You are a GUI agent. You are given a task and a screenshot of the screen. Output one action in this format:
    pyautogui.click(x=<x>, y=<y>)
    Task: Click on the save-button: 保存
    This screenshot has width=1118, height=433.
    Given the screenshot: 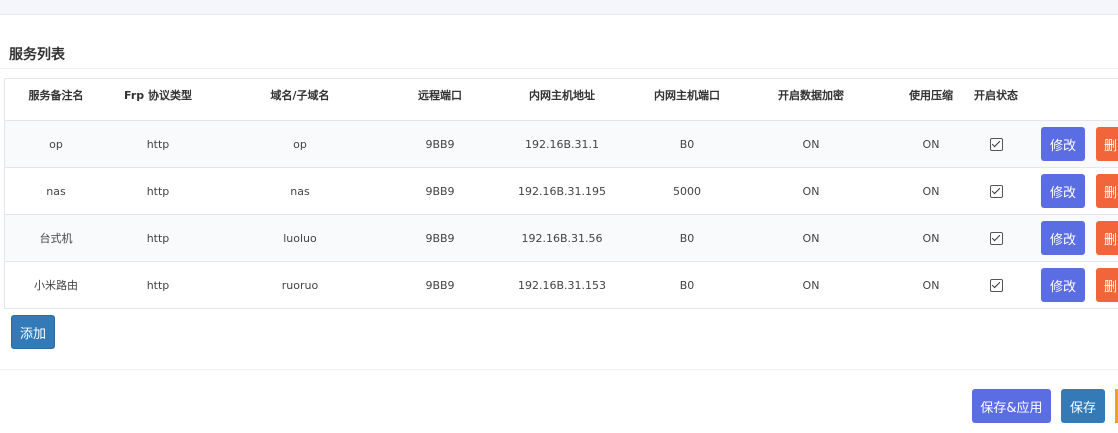 What is the action you would take?
    pyautogui.click(x=1083, y=406)
    